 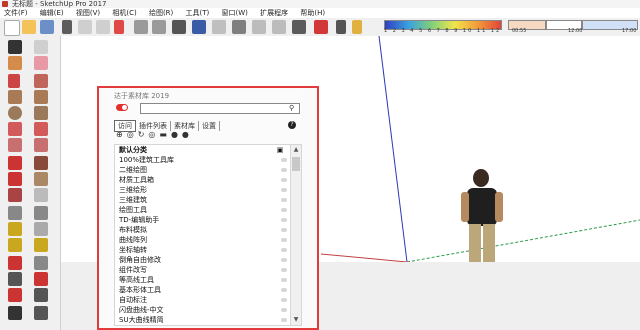 I want to click on rotate-icon, so click(x=15, y=179).